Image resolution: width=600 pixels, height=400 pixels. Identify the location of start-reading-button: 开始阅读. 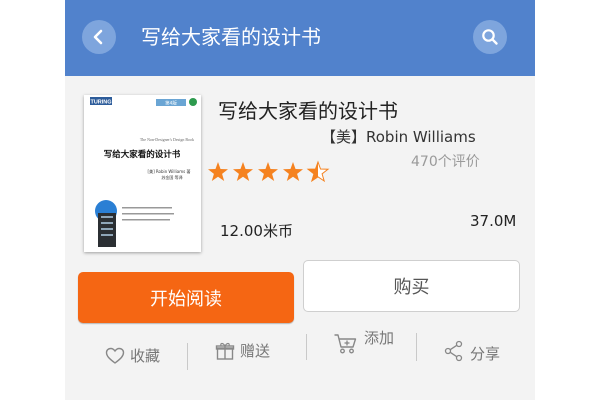
(186, 297).